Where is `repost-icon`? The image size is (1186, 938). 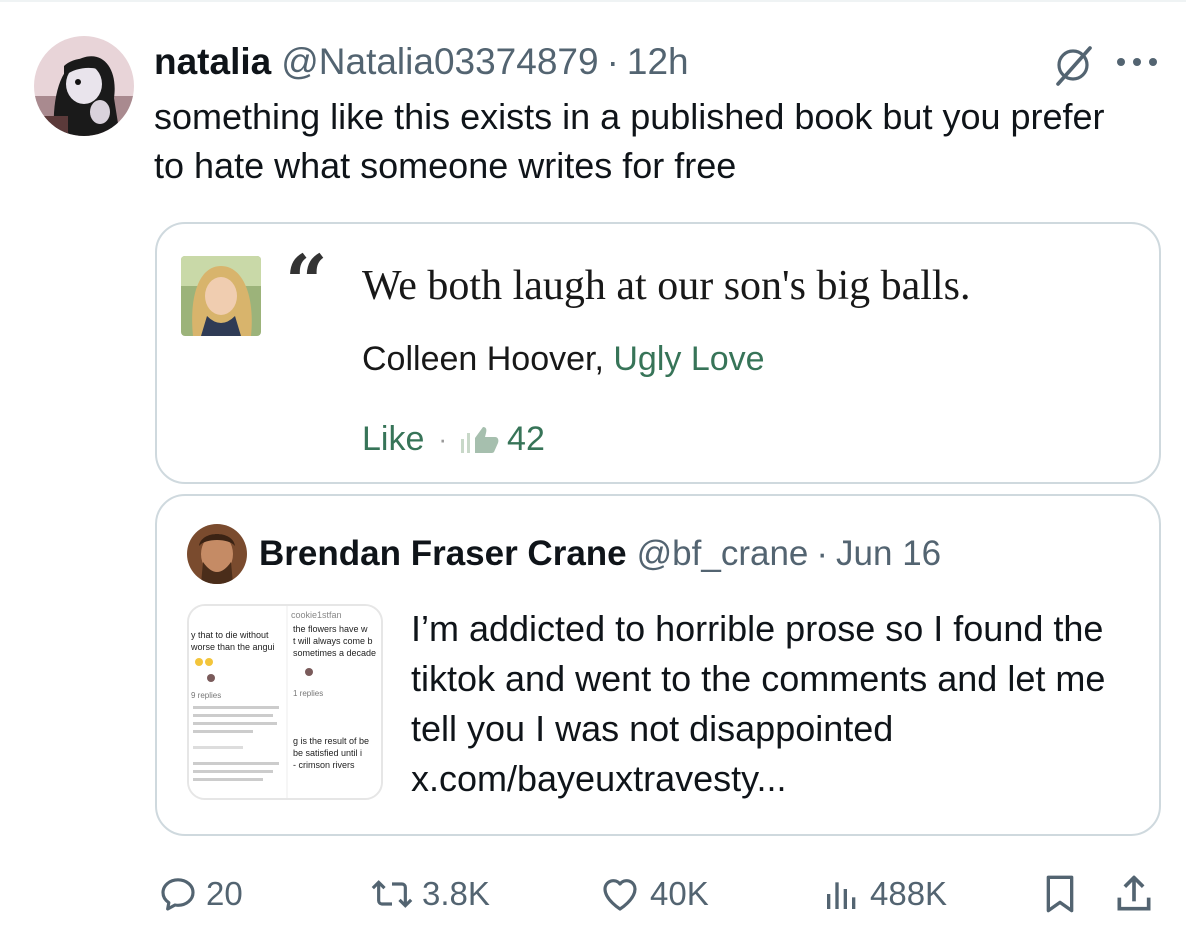 repost-icon is located at coordinates (392, 894).